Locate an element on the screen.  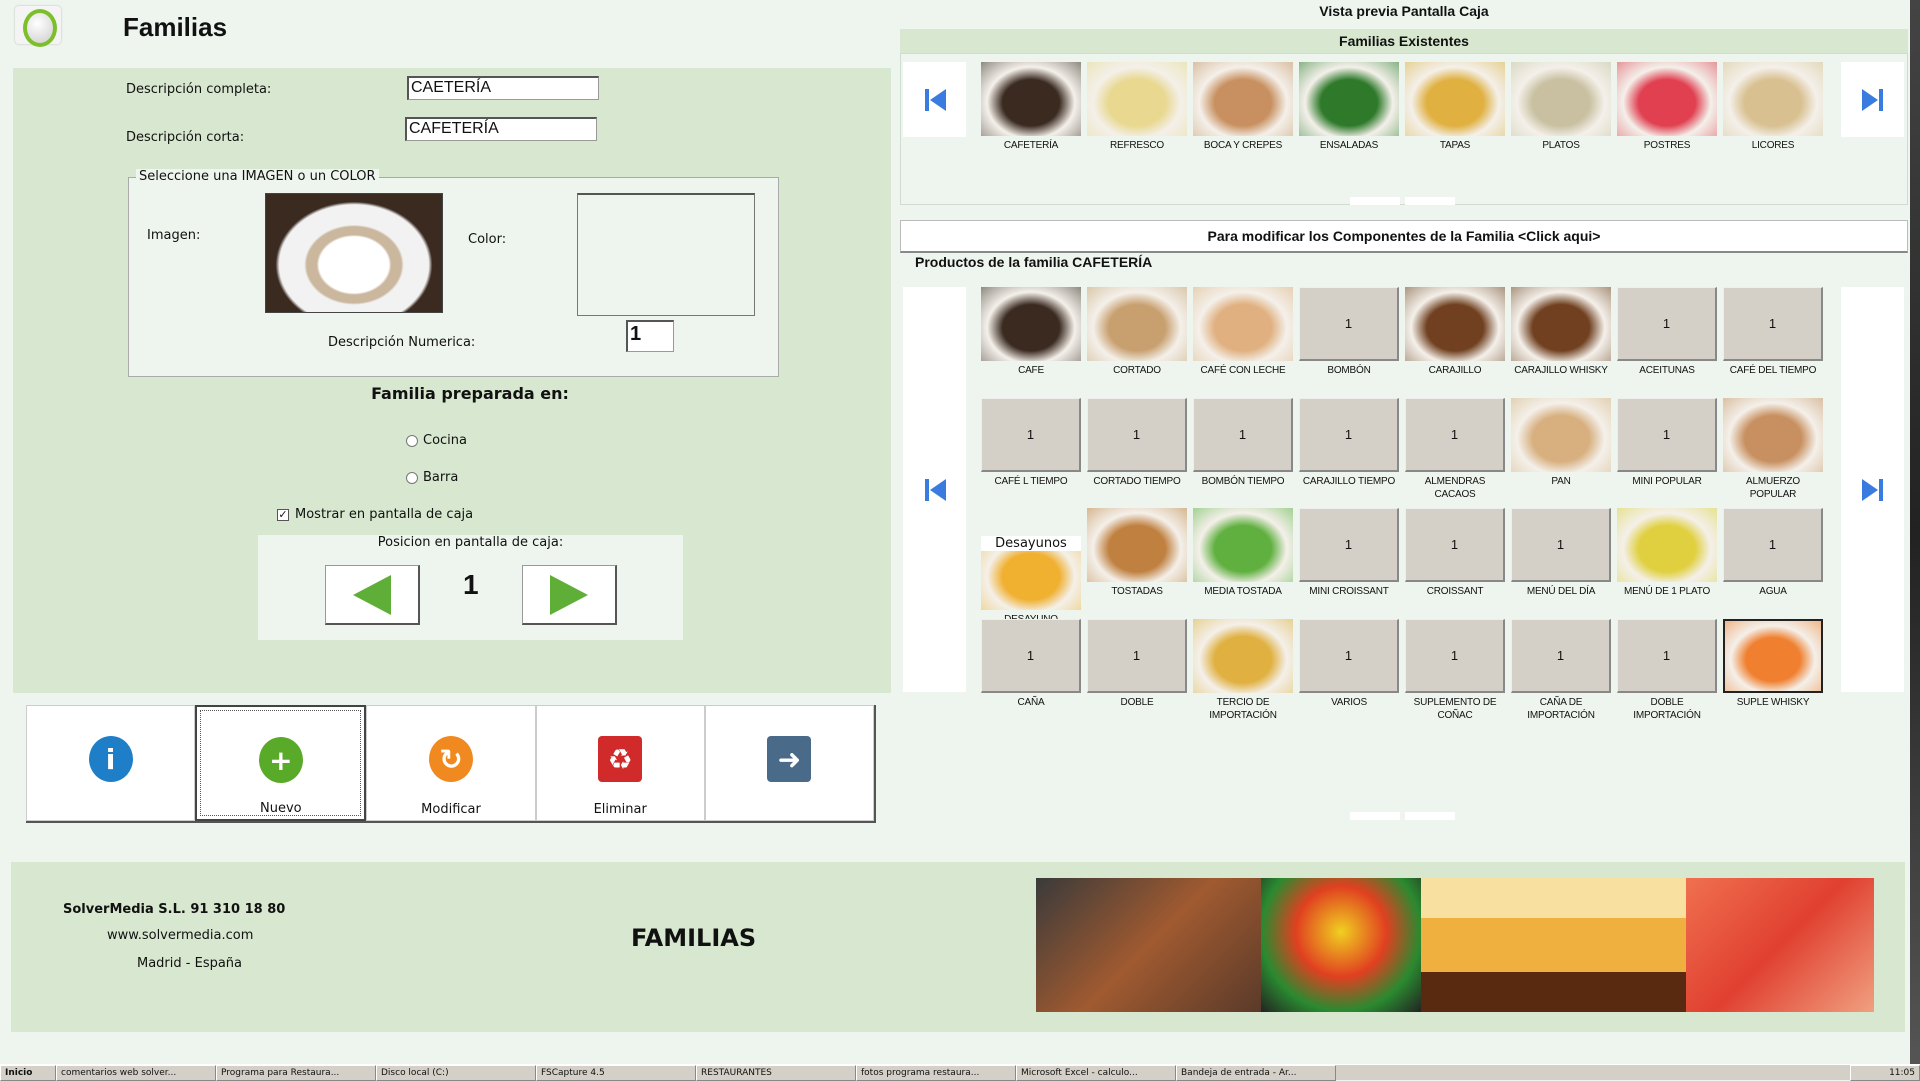
producto-tile: 1 AGUA is located at coordinates (1773, 553).